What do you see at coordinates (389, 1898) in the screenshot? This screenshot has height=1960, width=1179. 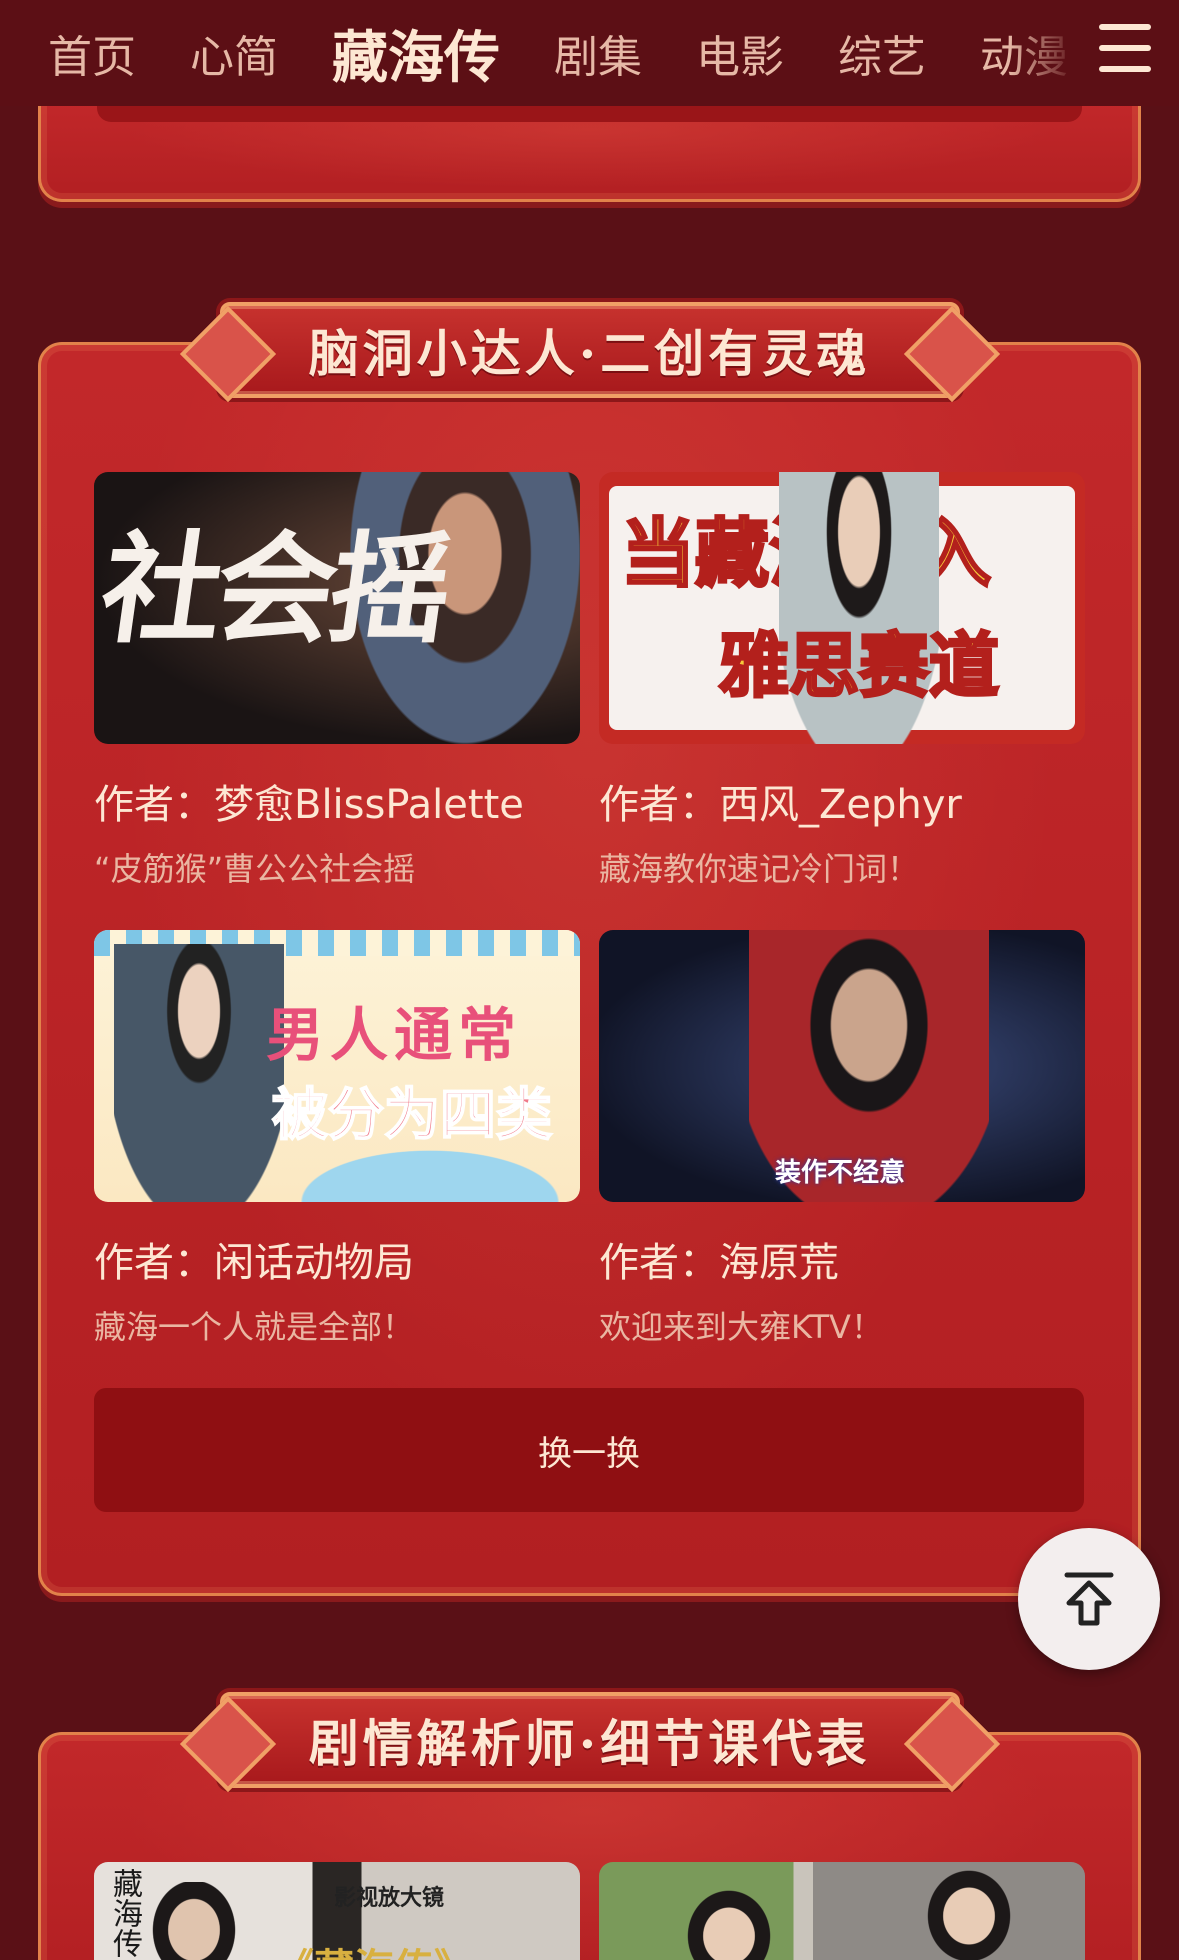 I see `thumbnail-caption: 影视放大镜` at bounding box center [389, 1898].